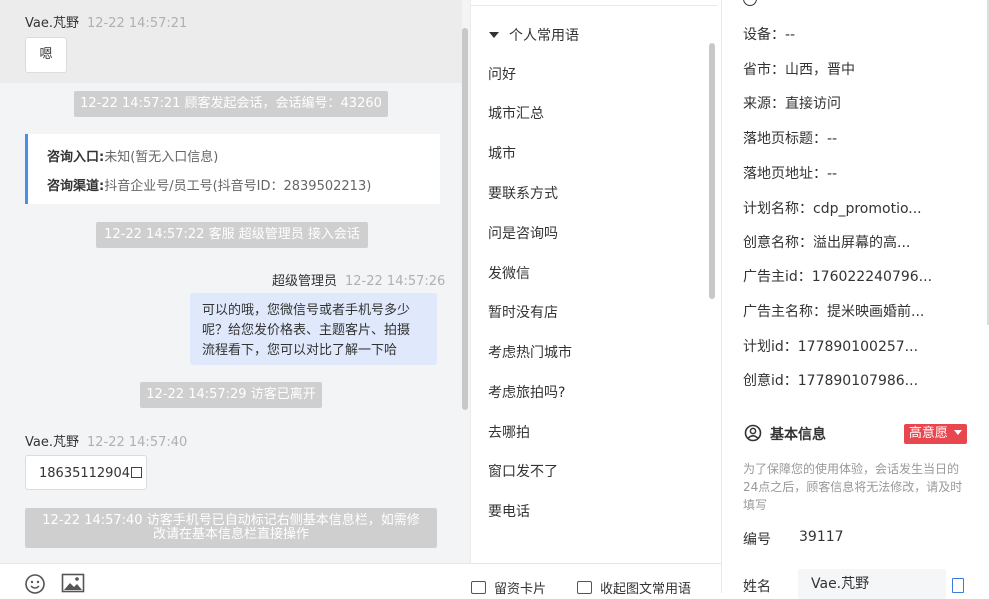  What do you see at coordinates (646, 589) in the screenshot?
I see `collapse-phrases-label: 收起图文常用语` at bounding box center [646, 589].